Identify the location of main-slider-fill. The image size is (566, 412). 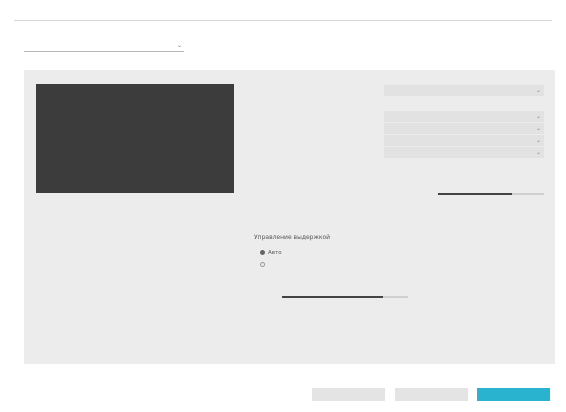
(475, 194).